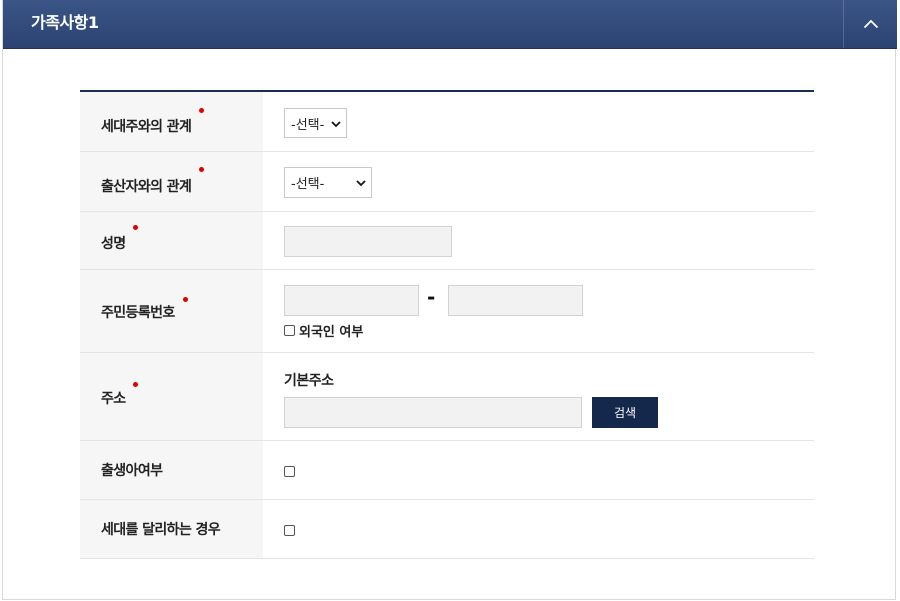 This screenshot has height=601, width=900. What do you see at coordinates (447, 529) in the screenshot?
I see `row-separate-household: 세대를 달리하는 경우` at bounding box center [447, 529].